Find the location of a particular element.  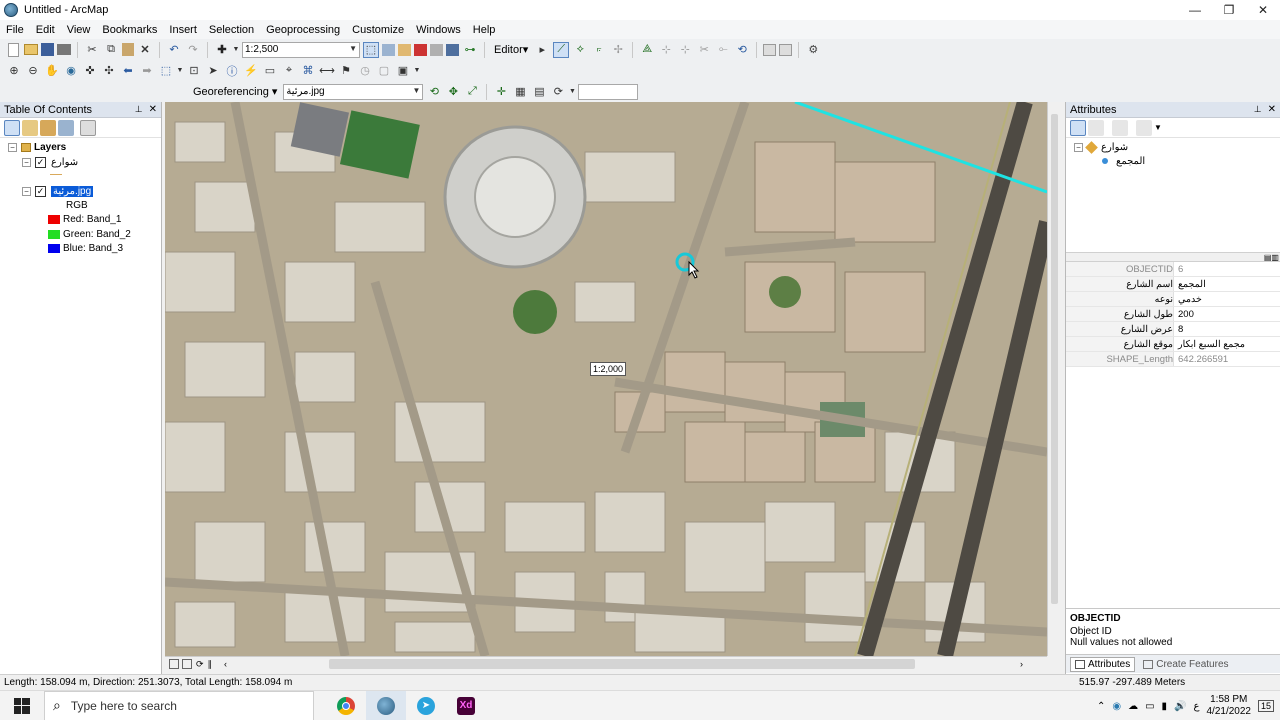

identify-icon: ⓘ is located at coordinates (232, 71).